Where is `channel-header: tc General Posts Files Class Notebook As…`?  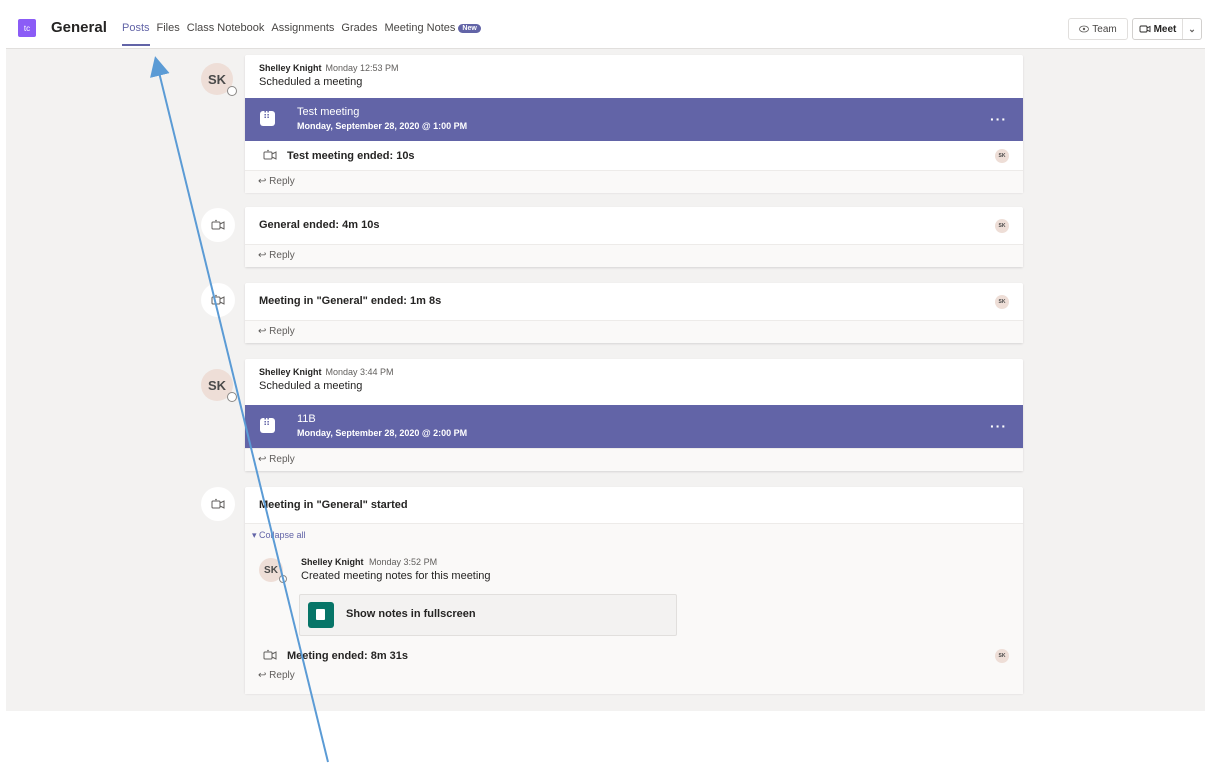
channel-header: tc General Posts Files Class Notebook As… is located at coordinates (605, 28).